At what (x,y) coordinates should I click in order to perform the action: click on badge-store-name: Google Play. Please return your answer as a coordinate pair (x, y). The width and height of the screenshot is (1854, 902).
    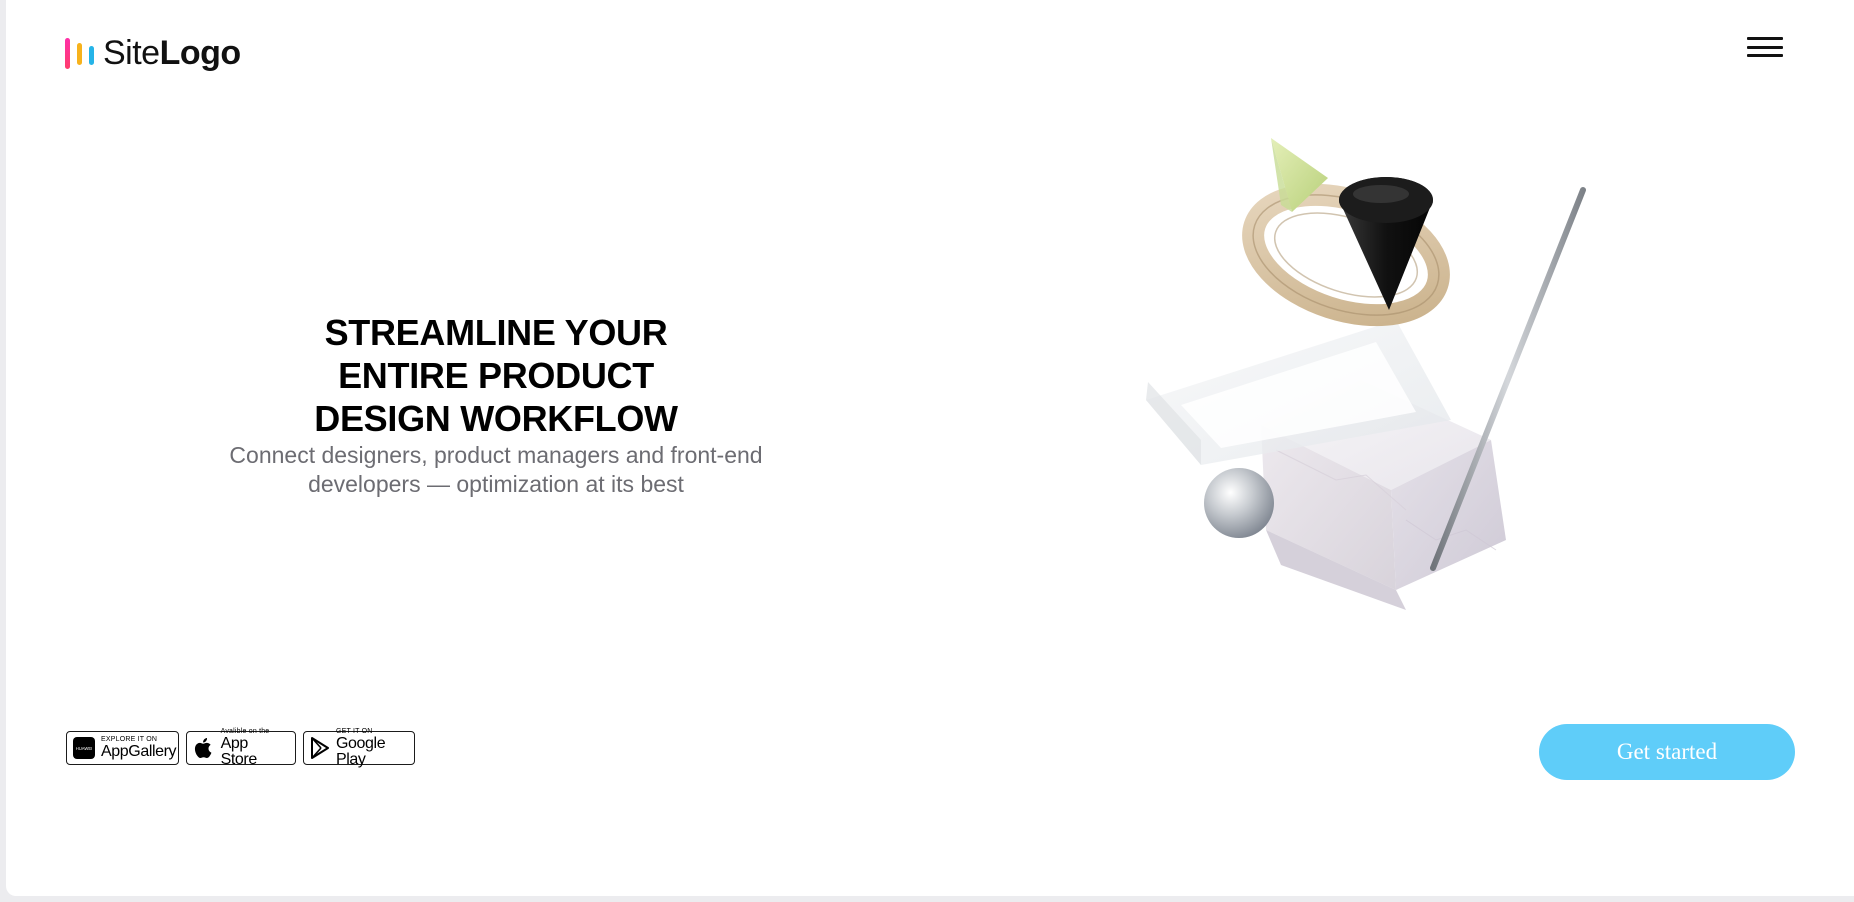
    Looking at the image, I should click on (361, 751).